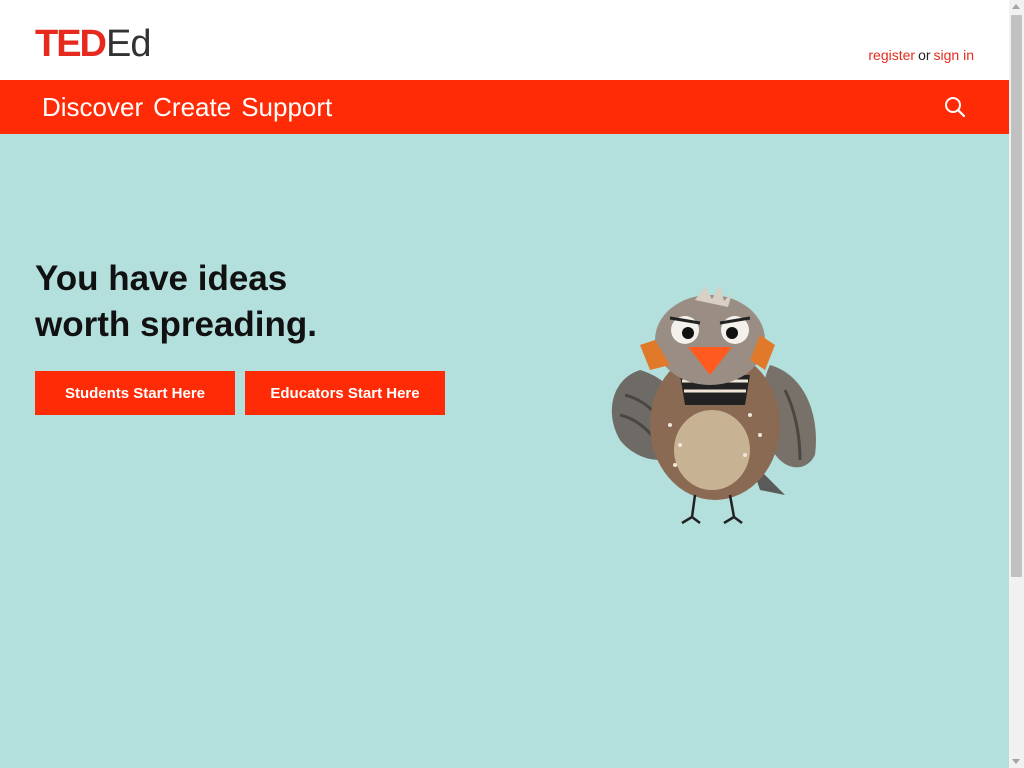 The height and width of the screenshot is (768, 1024). Describe the element at coordinates (1016, 6) in the screenshot. I see `scroll-up-arrow-icon` at that location.